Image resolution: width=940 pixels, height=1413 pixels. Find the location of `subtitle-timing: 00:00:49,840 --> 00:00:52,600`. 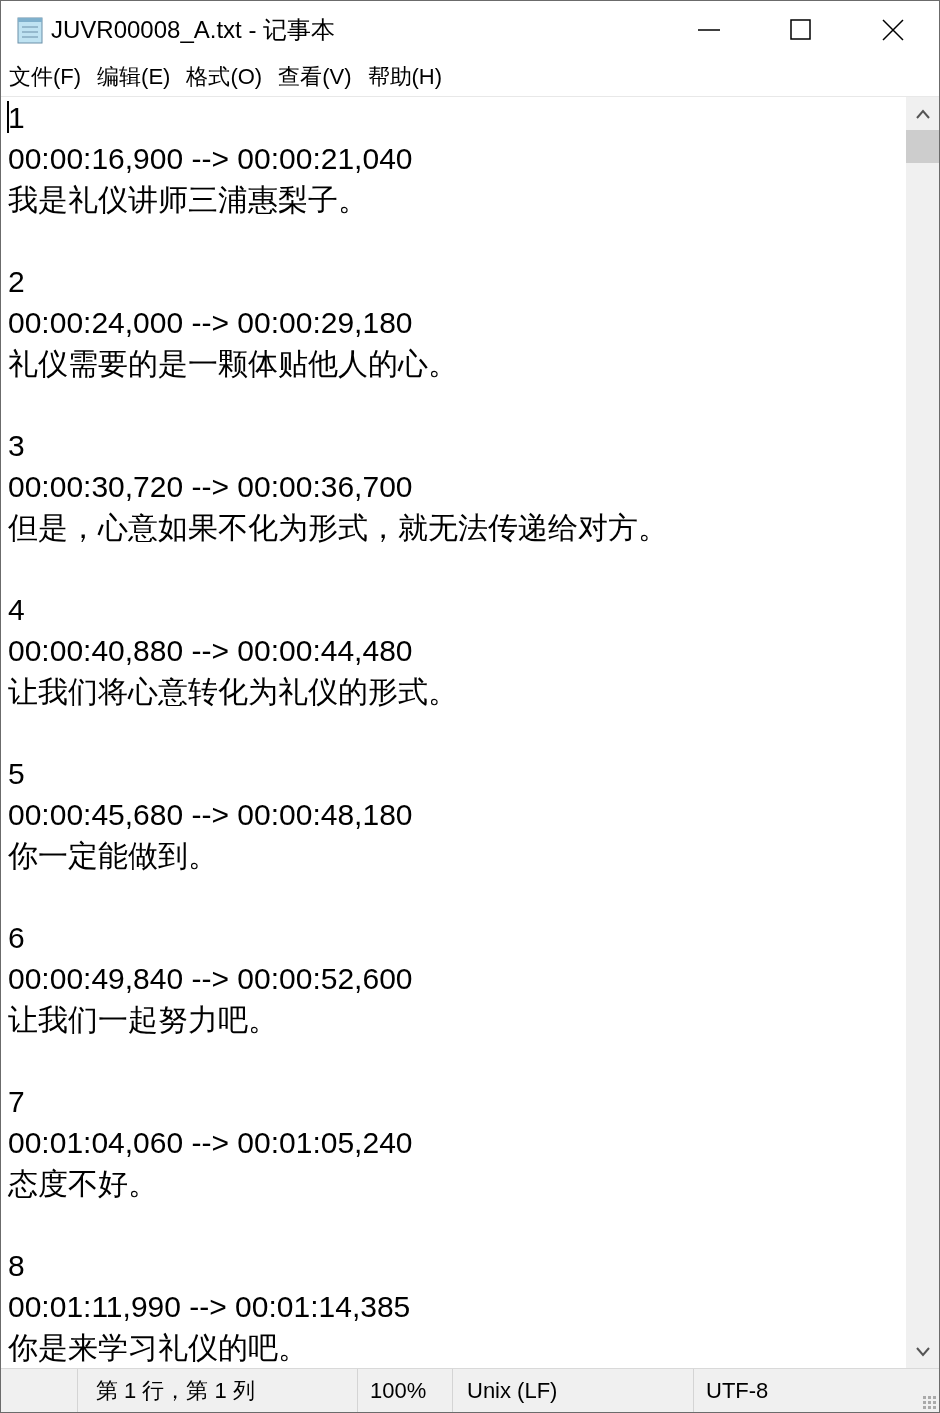

subtitle-timing: 00:00:49,840 --> 00:00:52,600 is located at coordinates (211, 979).